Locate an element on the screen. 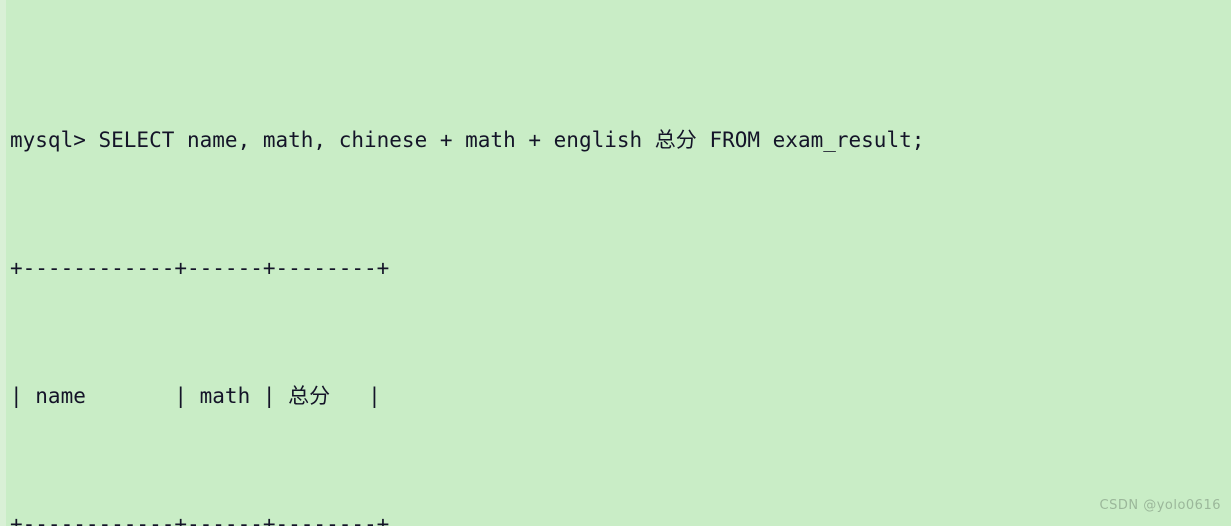 This screenshot has height=526, width=1231. watermark-label: CSDN @yolo0616 is located at coordinates (1160, 505).